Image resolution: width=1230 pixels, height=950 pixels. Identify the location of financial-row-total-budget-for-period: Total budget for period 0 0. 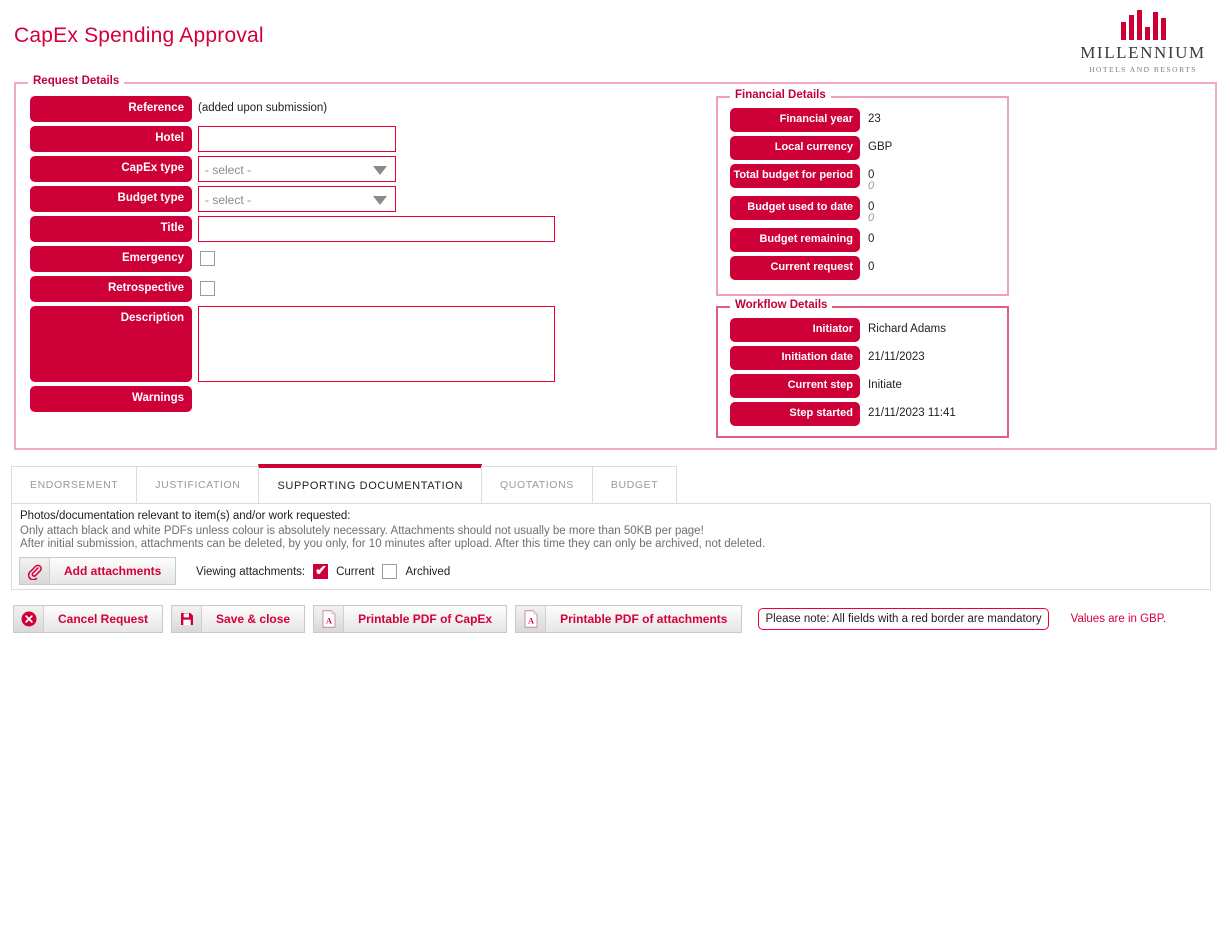
(868, 178).